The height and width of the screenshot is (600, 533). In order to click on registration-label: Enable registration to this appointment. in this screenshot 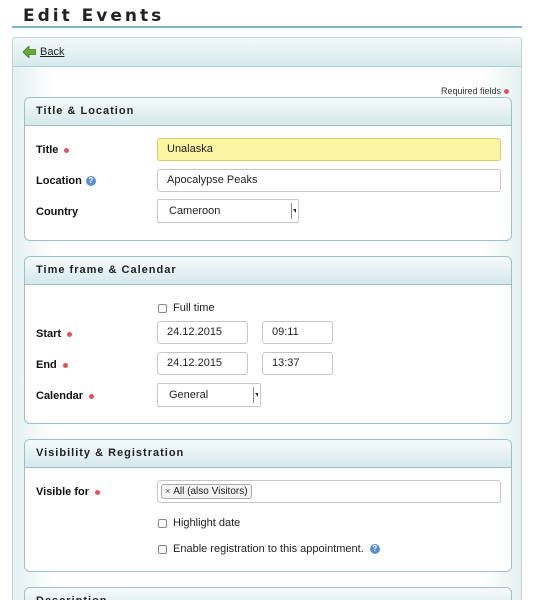, I will do `click(268, 549)`.